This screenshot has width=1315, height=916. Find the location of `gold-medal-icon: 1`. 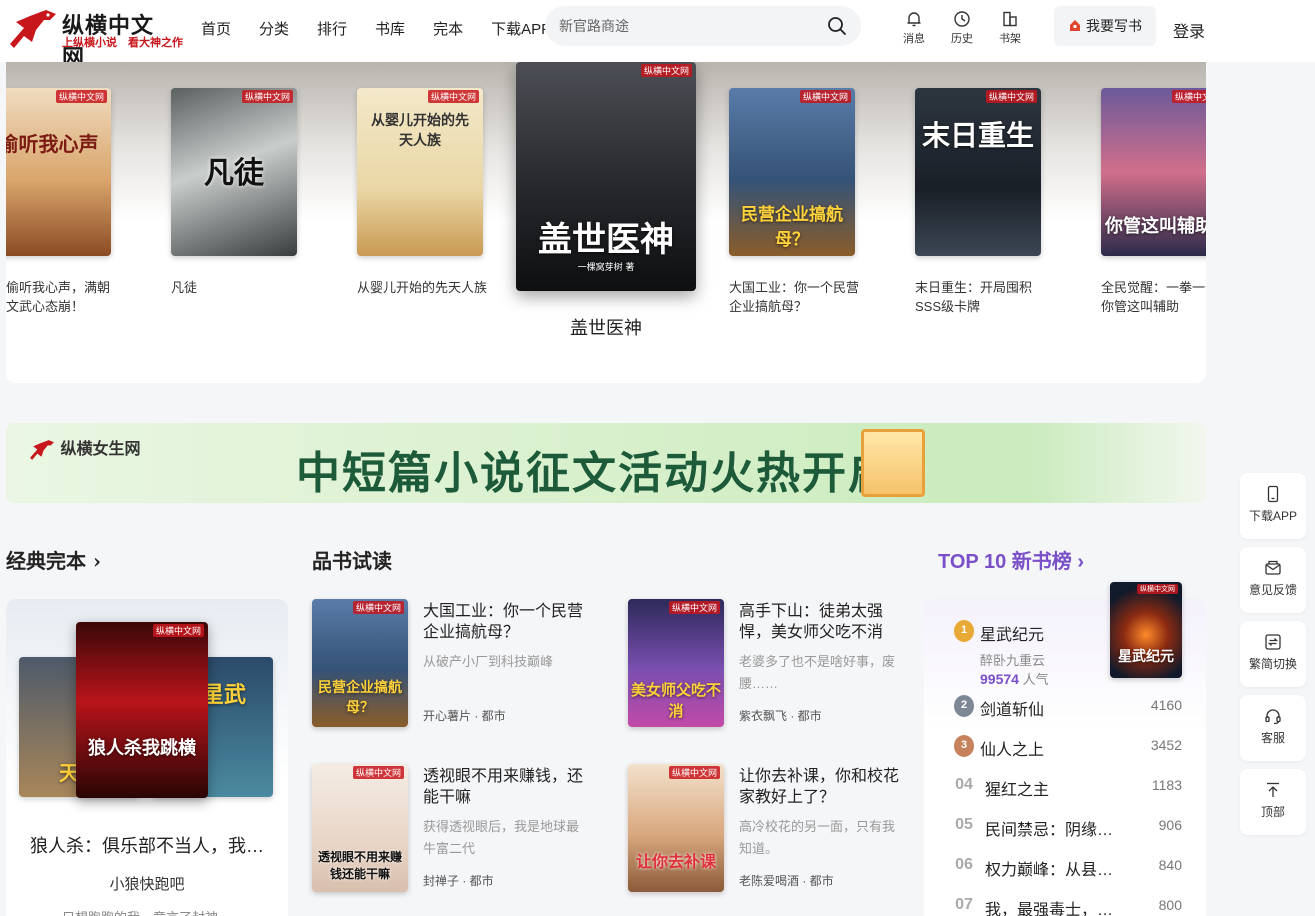

gold-medal-icon: 1 is located at coordinates (964, 631).